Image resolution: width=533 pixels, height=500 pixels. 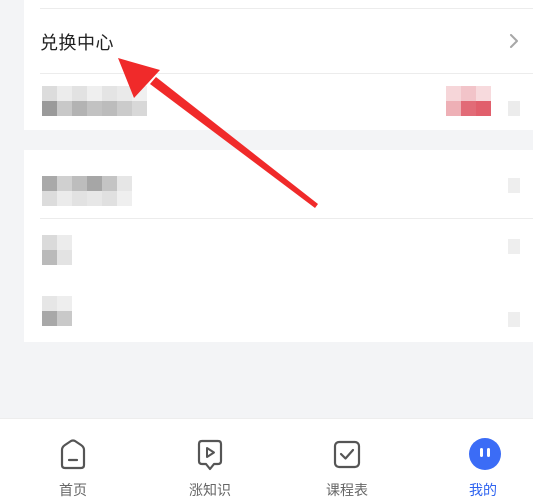 I want to click on tab-home: 首页, so click(x=73, y=459).